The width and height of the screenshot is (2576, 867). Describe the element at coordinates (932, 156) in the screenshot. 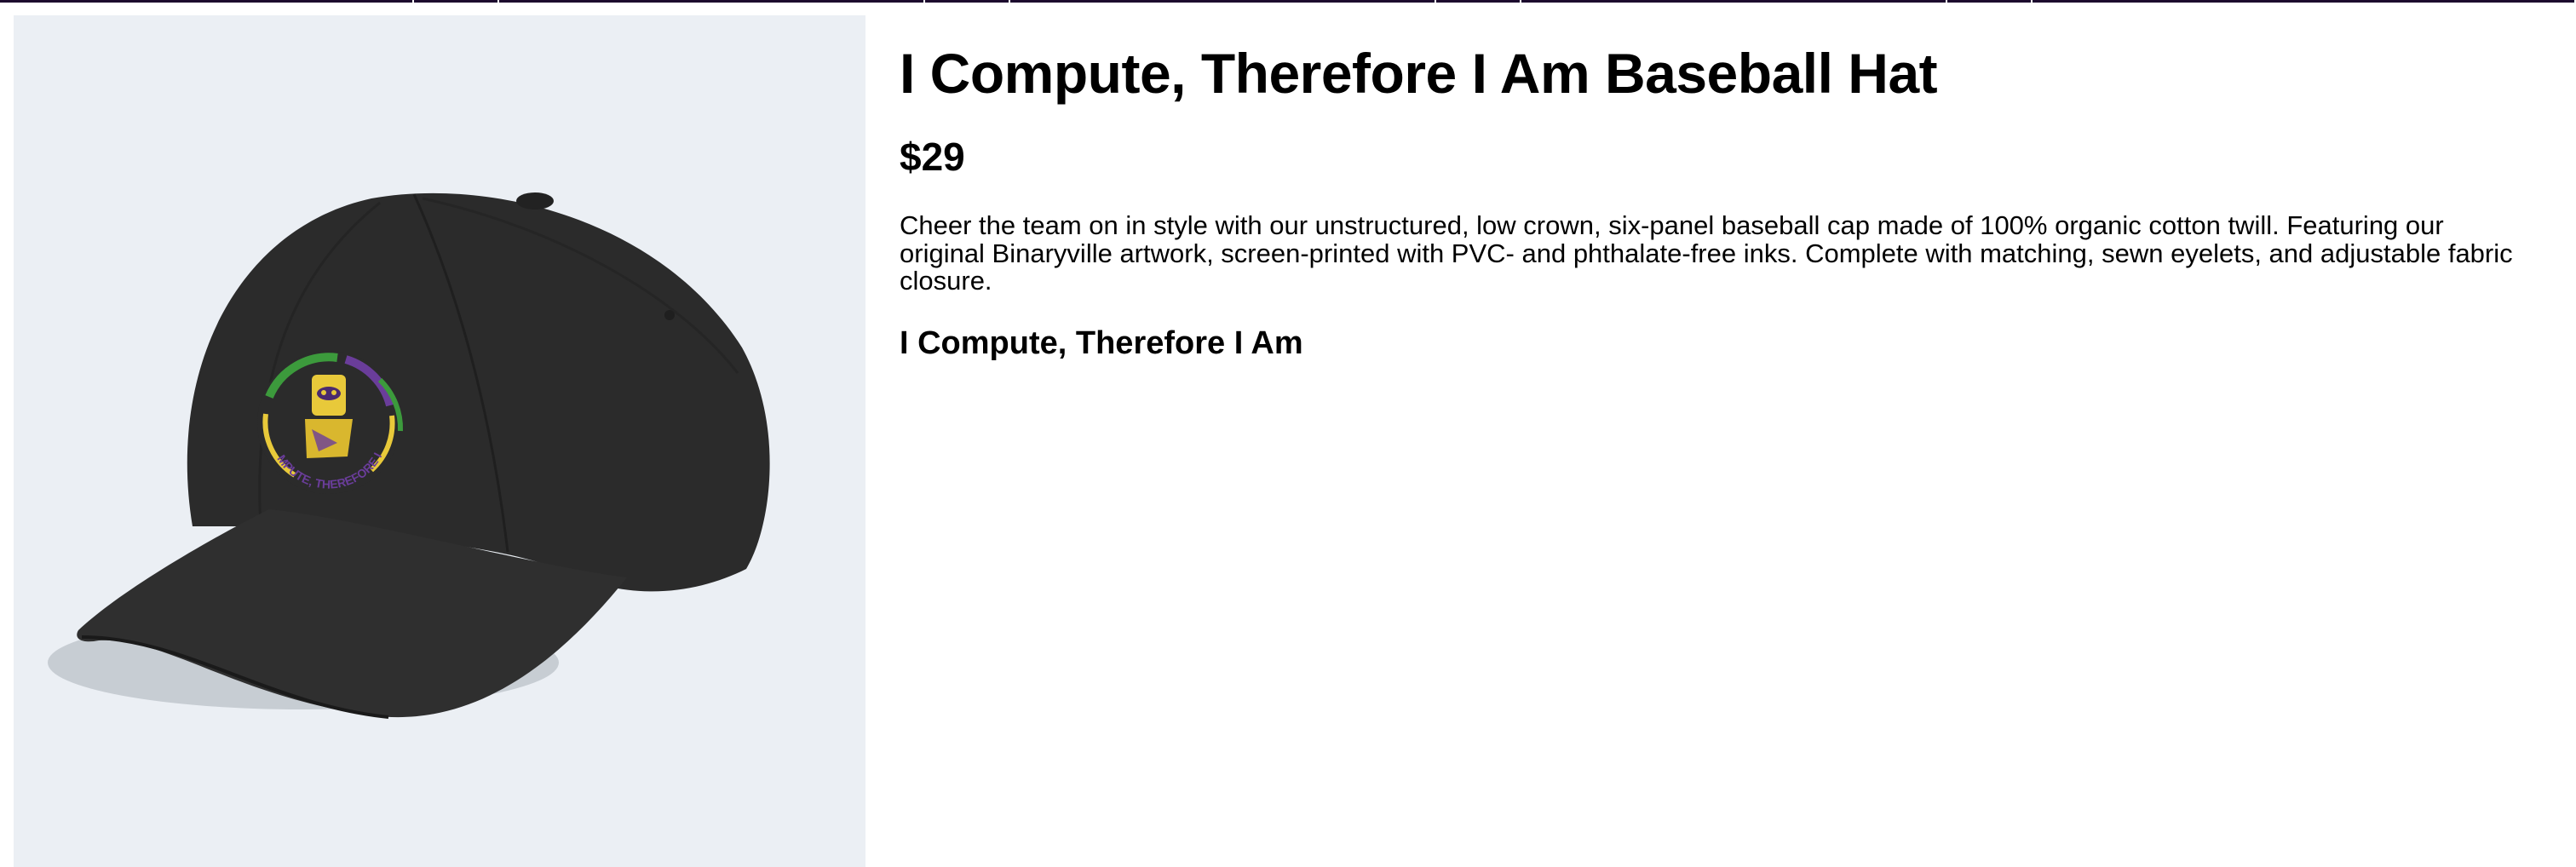

I see `product-price: $29` at that location.